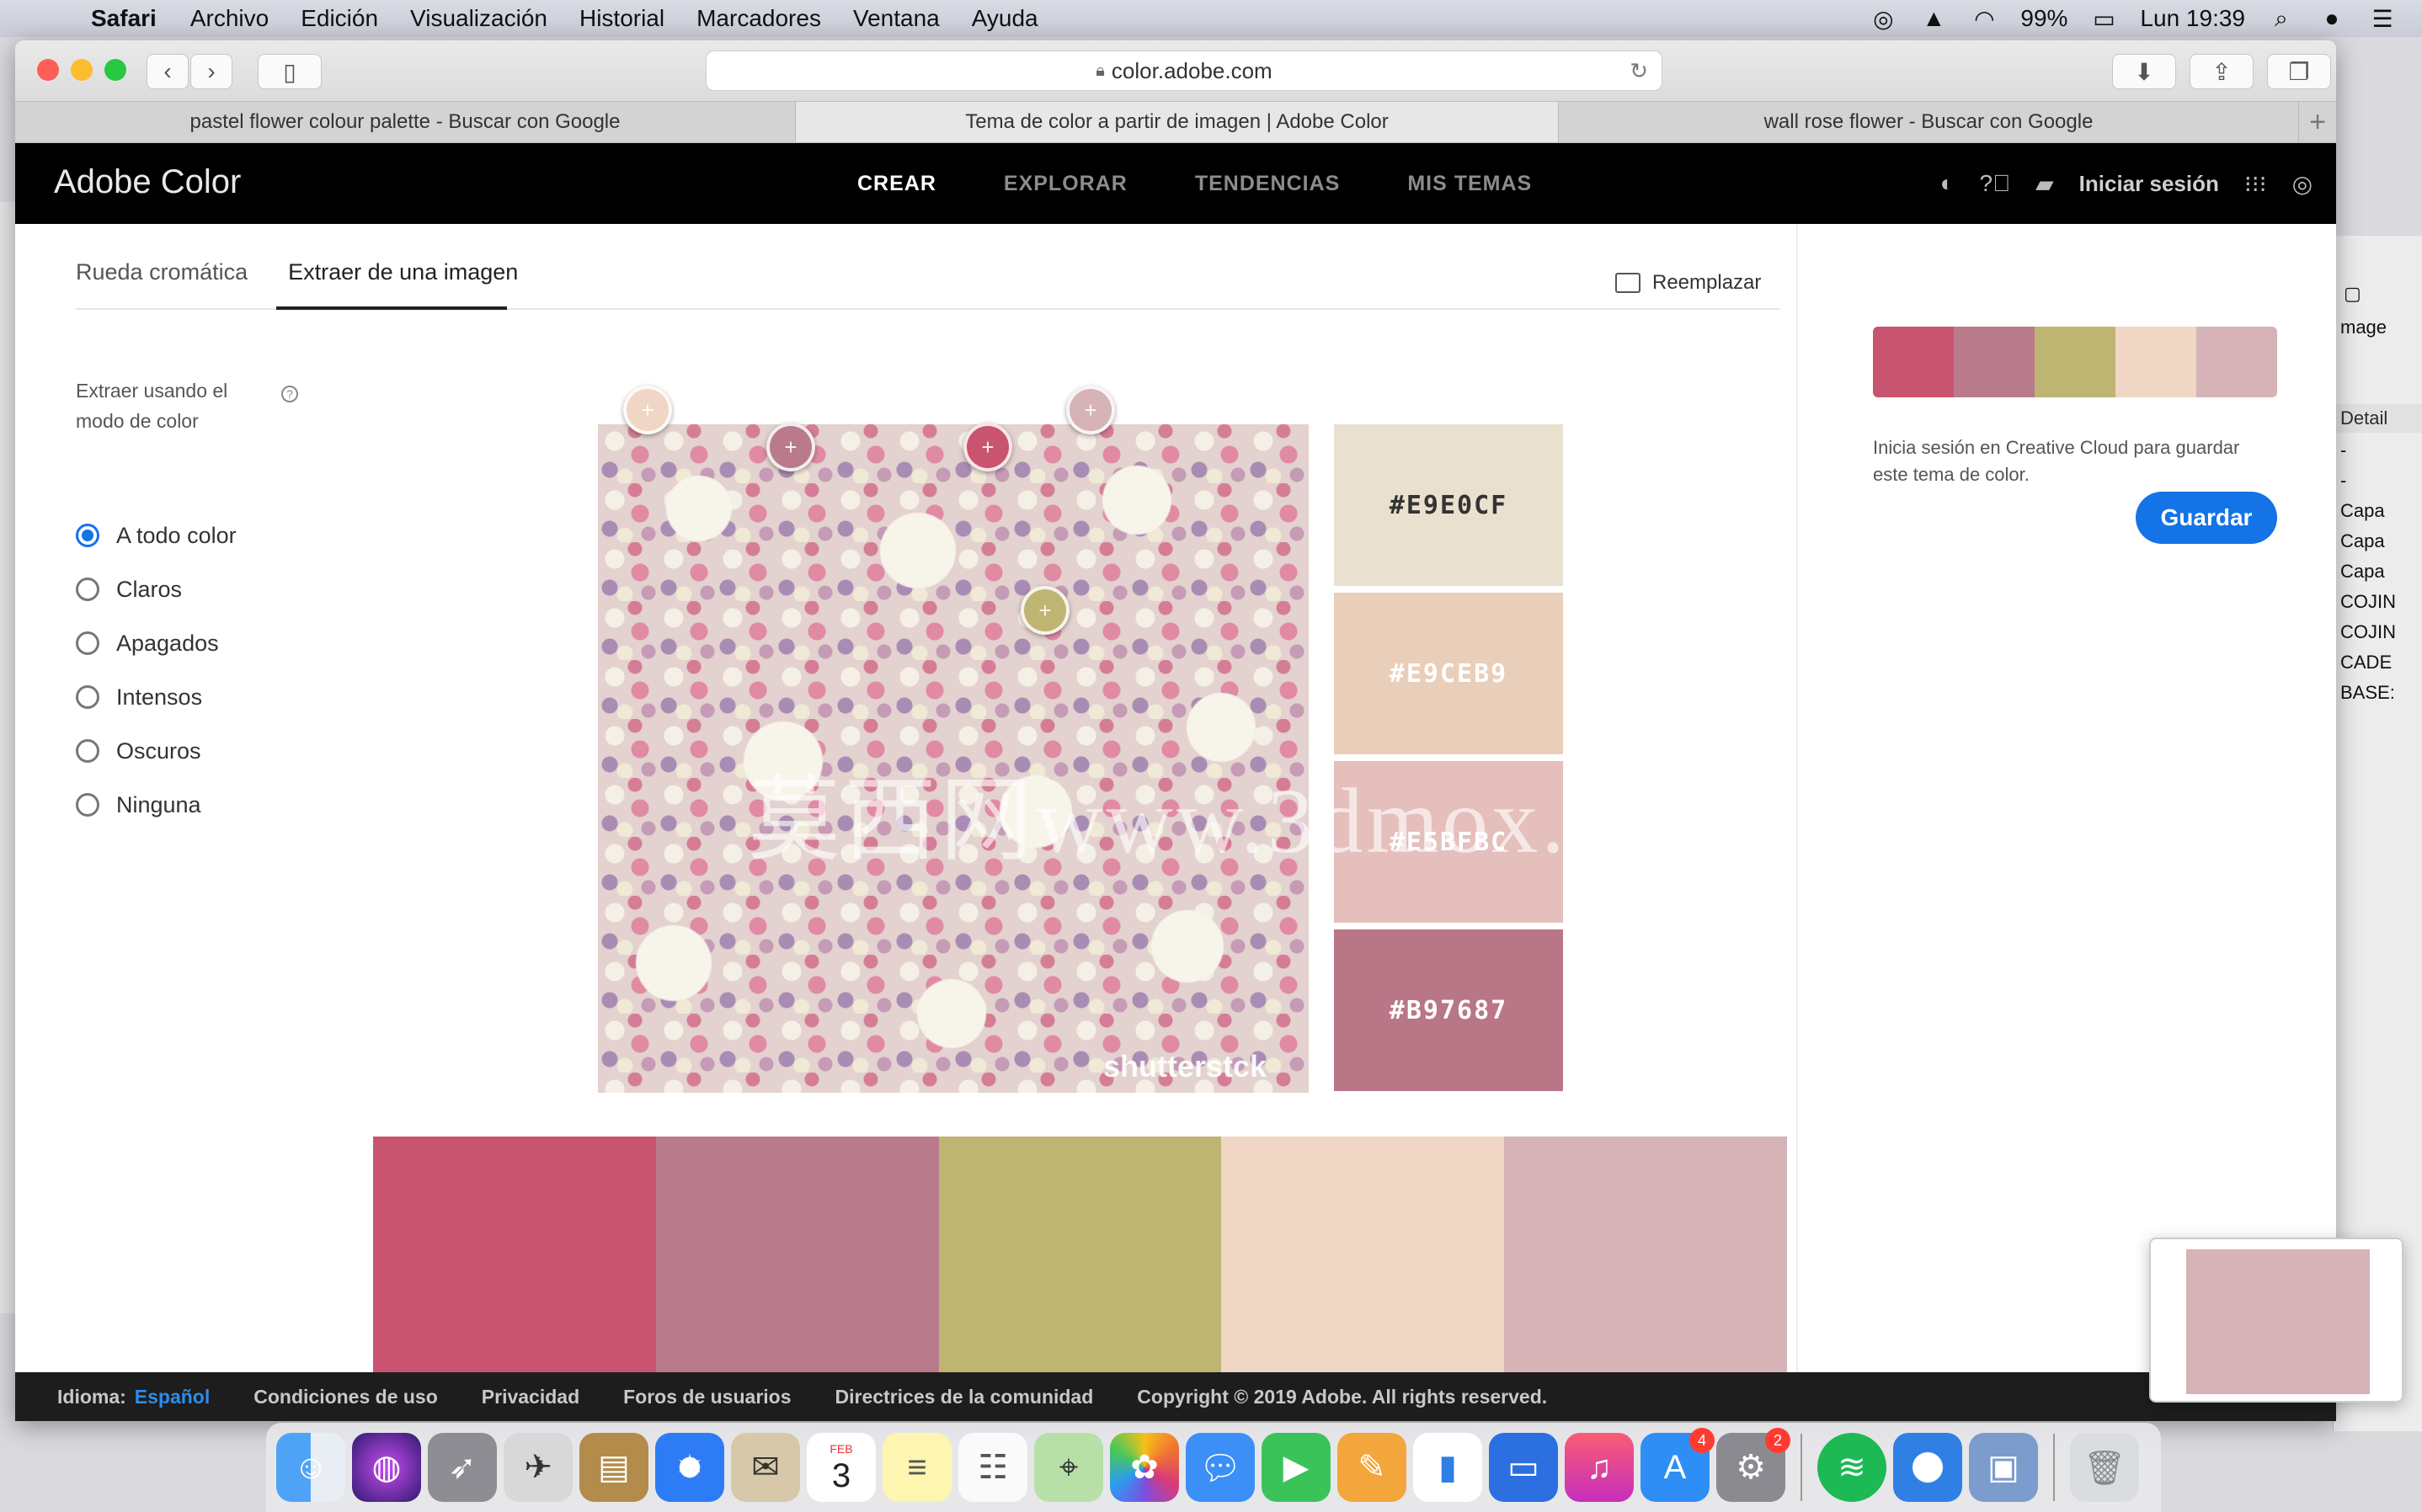  I want to click on menu-ayuda: Ayuda, so click(1005, 18).